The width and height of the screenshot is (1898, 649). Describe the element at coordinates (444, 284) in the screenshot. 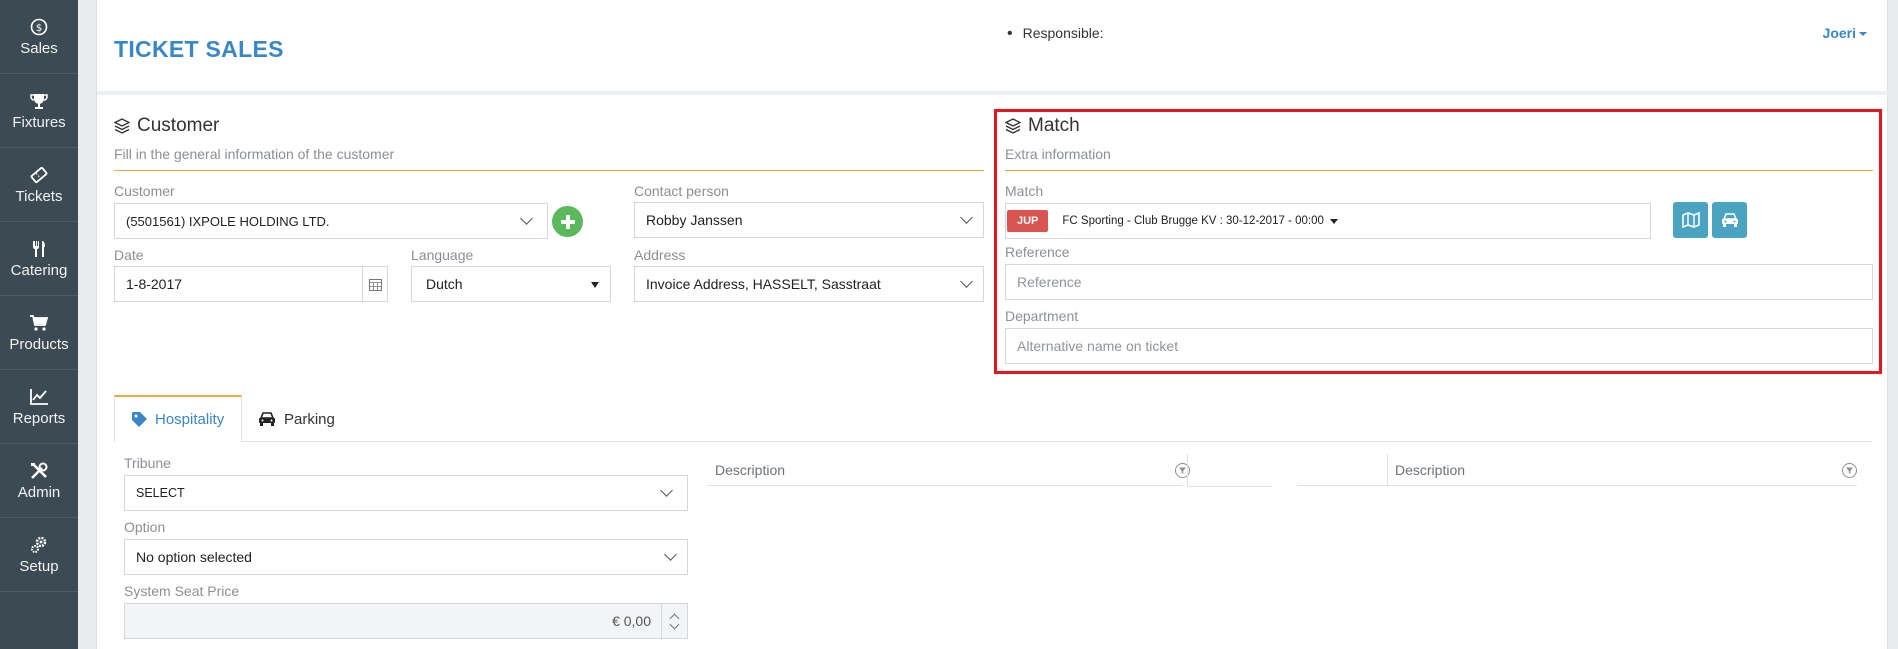

I see `language-value: Dutch` at that location.